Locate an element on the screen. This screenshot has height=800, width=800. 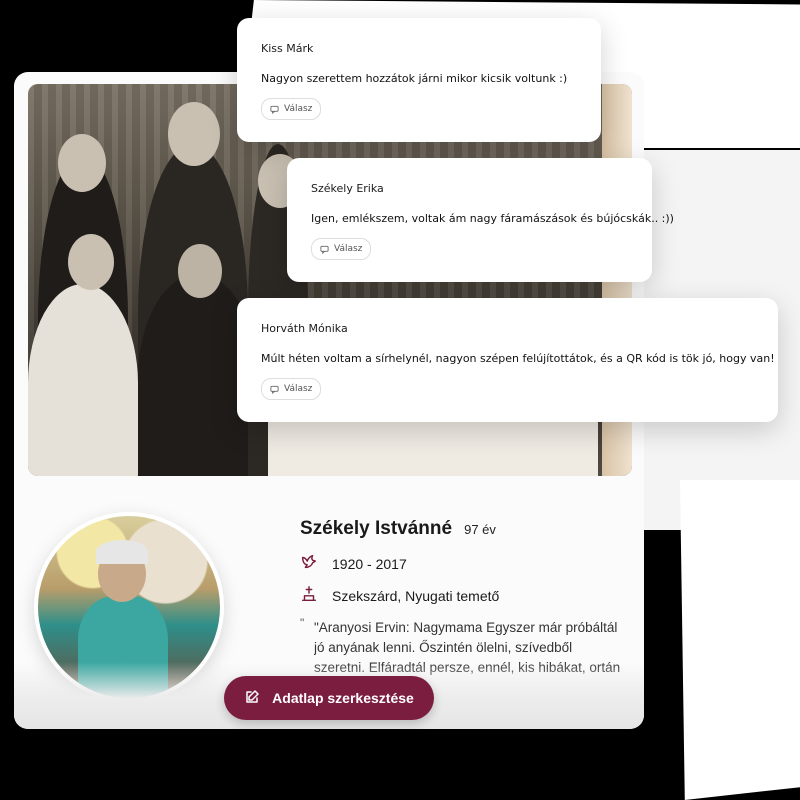
years-text: 1920 - 2017 is located at coordinates (369, 563).